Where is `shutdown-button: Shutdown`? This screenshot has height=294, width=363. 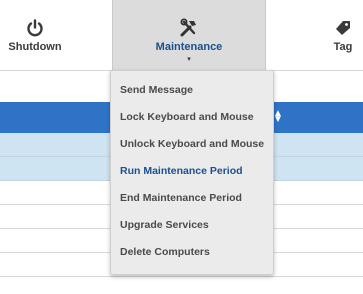 shutdown-button: Shutdown is located at coordinates (35, 35).